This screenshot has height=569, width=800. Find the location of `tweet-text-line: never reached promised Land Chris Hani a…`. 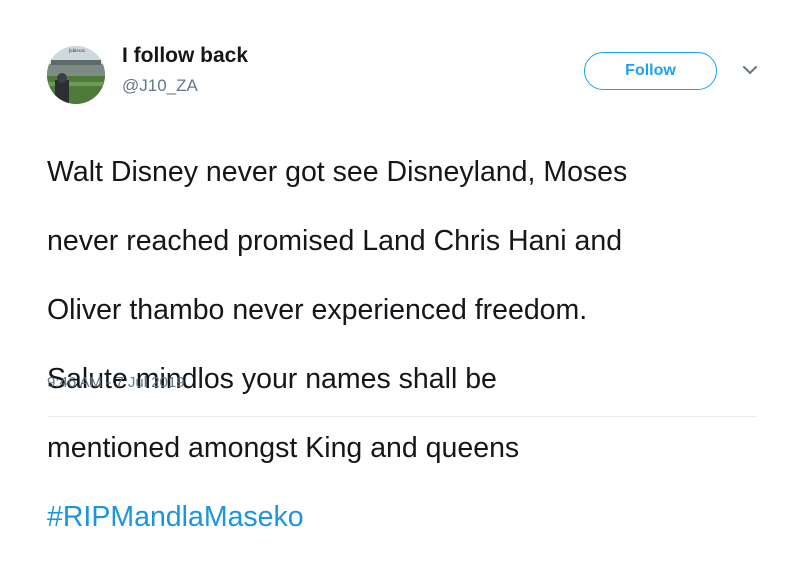

tweet-text-line: never reached promised Land Chris Hani a… is located at coordinates (335, 240).